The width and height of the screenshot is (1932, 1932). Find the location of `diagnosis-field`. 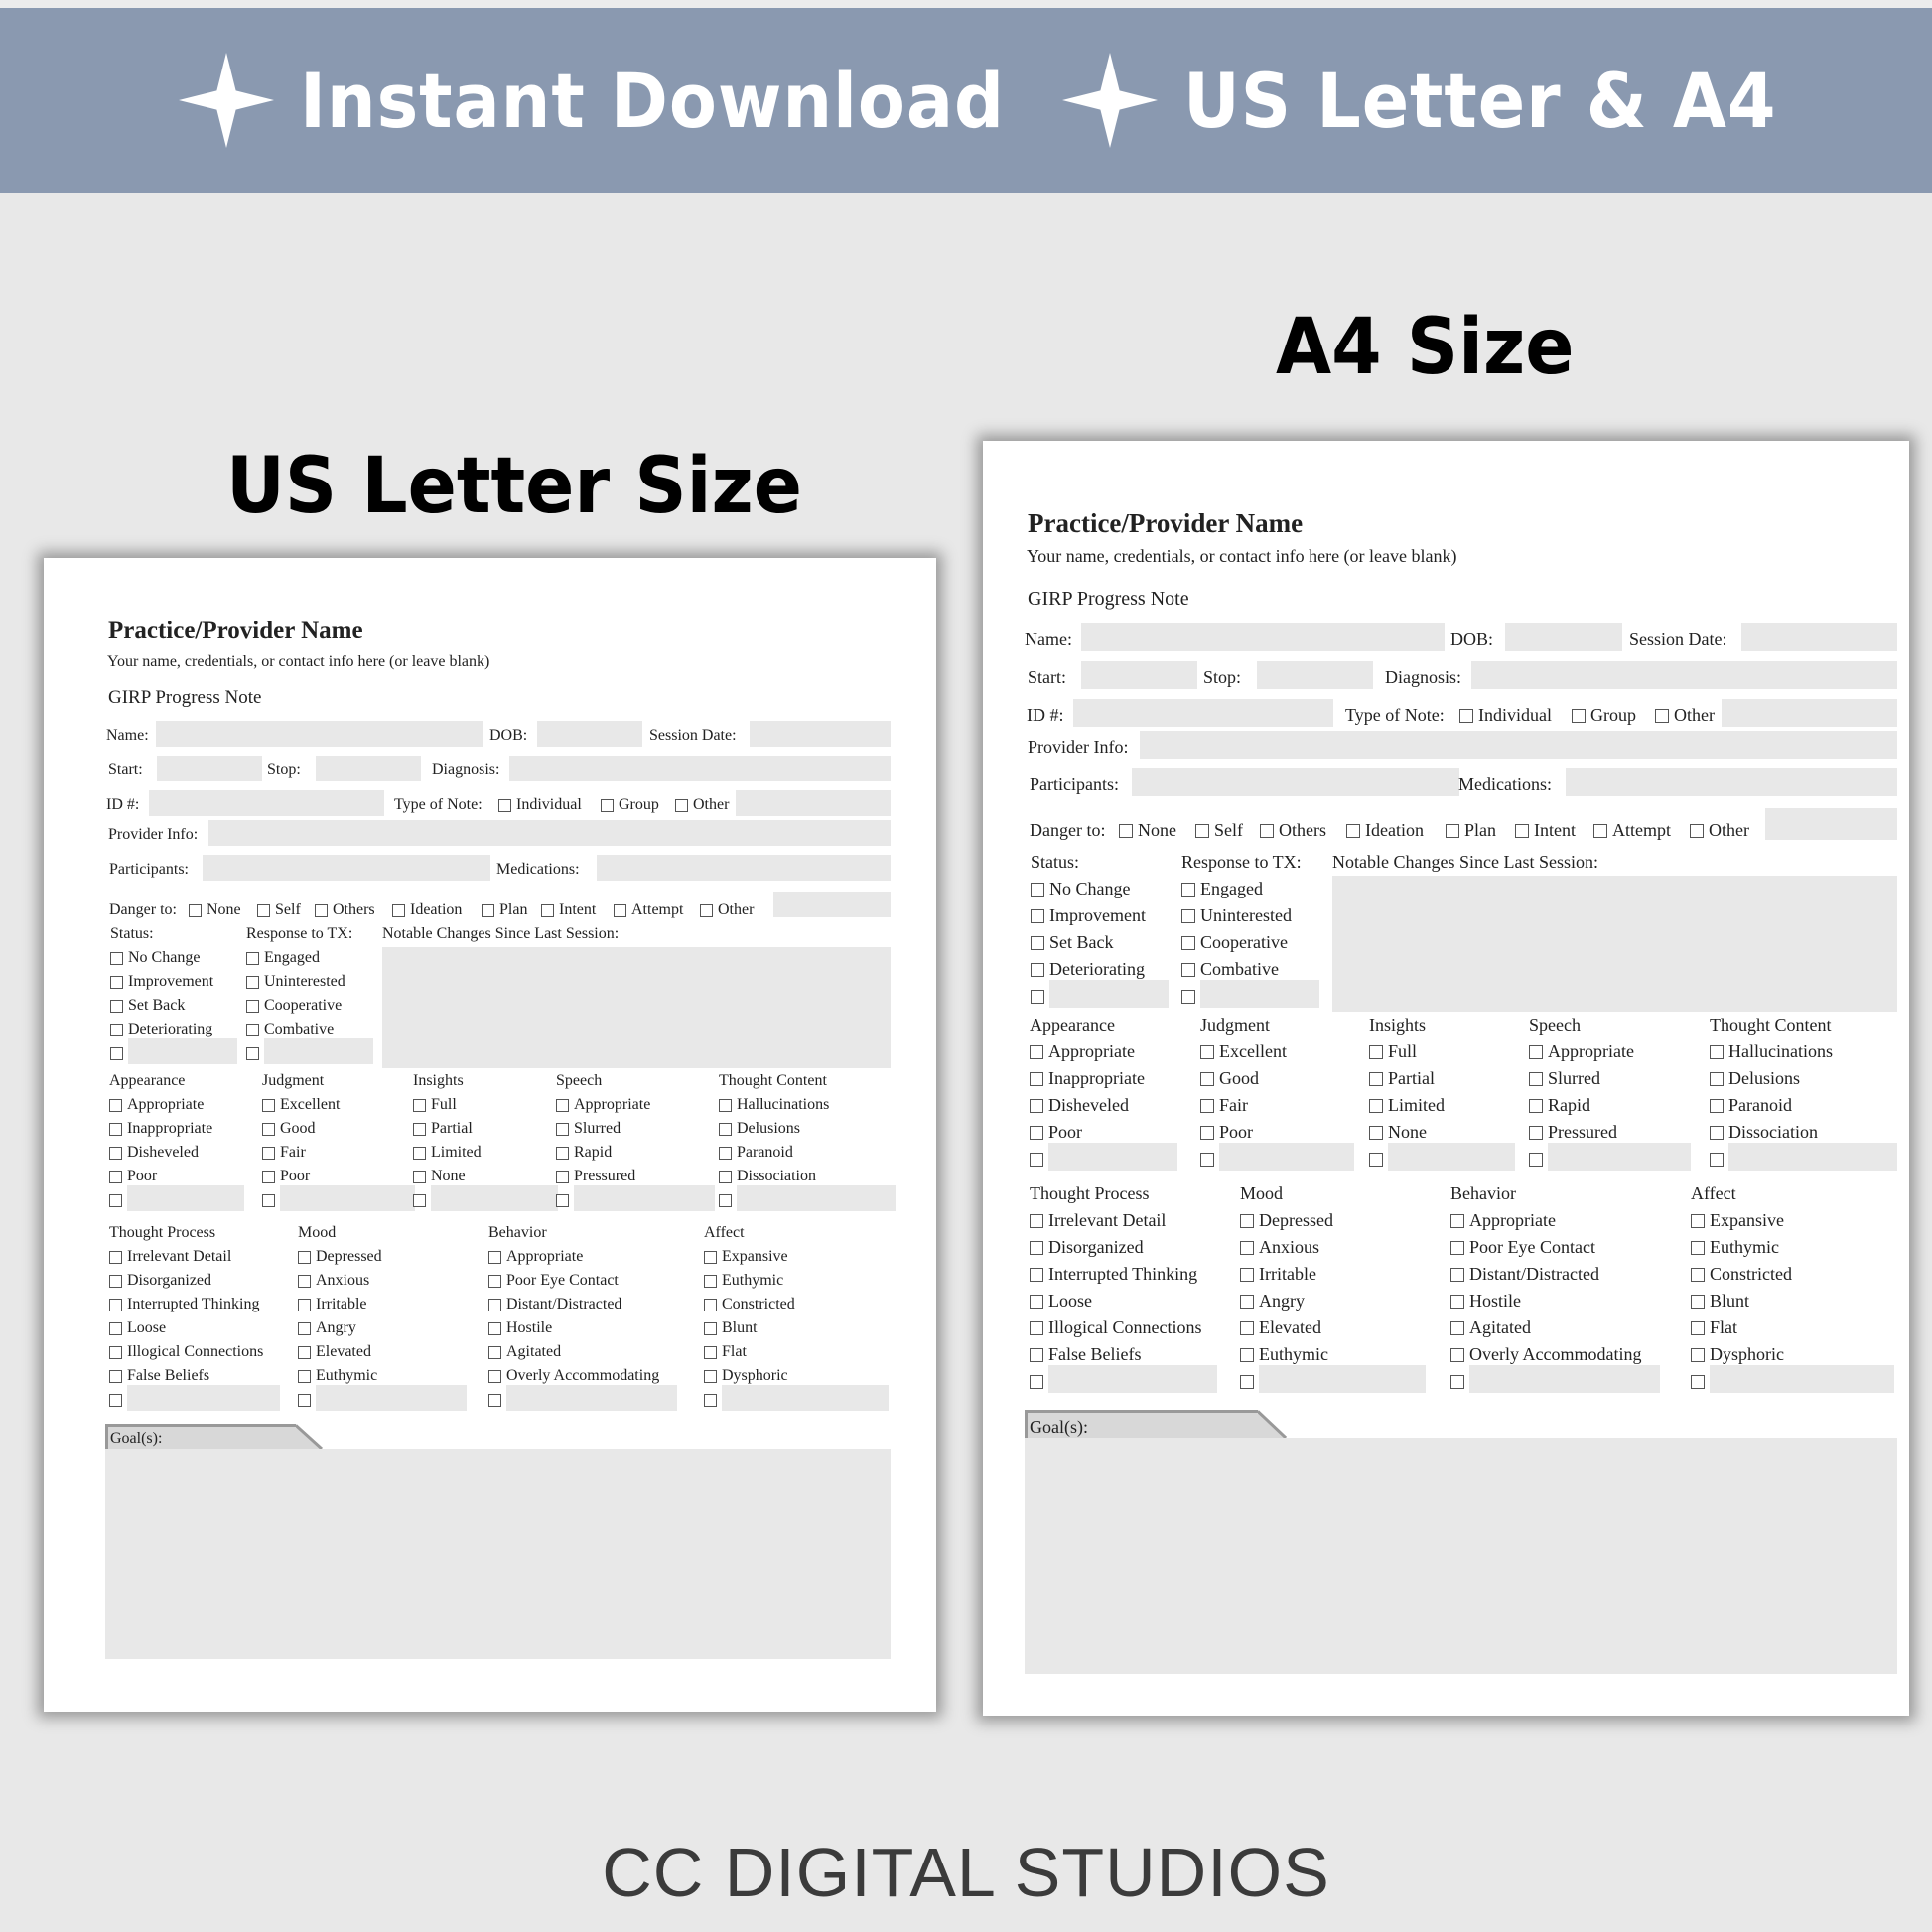

diagnosis-field is located at coordinates (700, 768).